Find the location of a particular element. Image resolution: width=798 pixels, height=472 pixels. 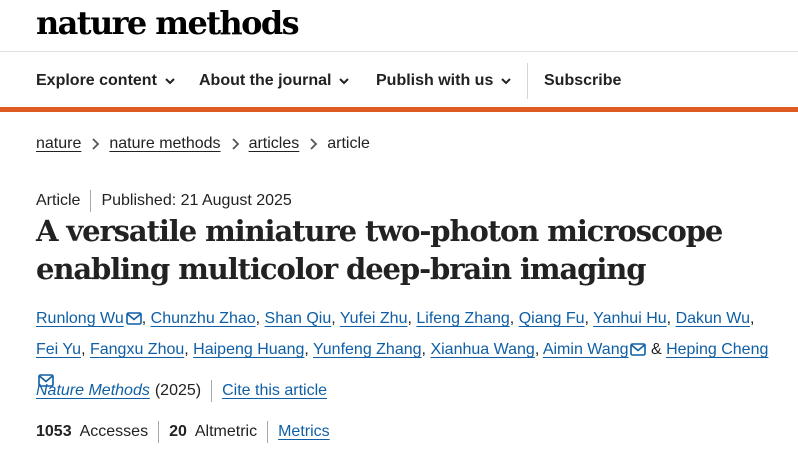

brand-header: nature methods is located at coordinates (399, 26).